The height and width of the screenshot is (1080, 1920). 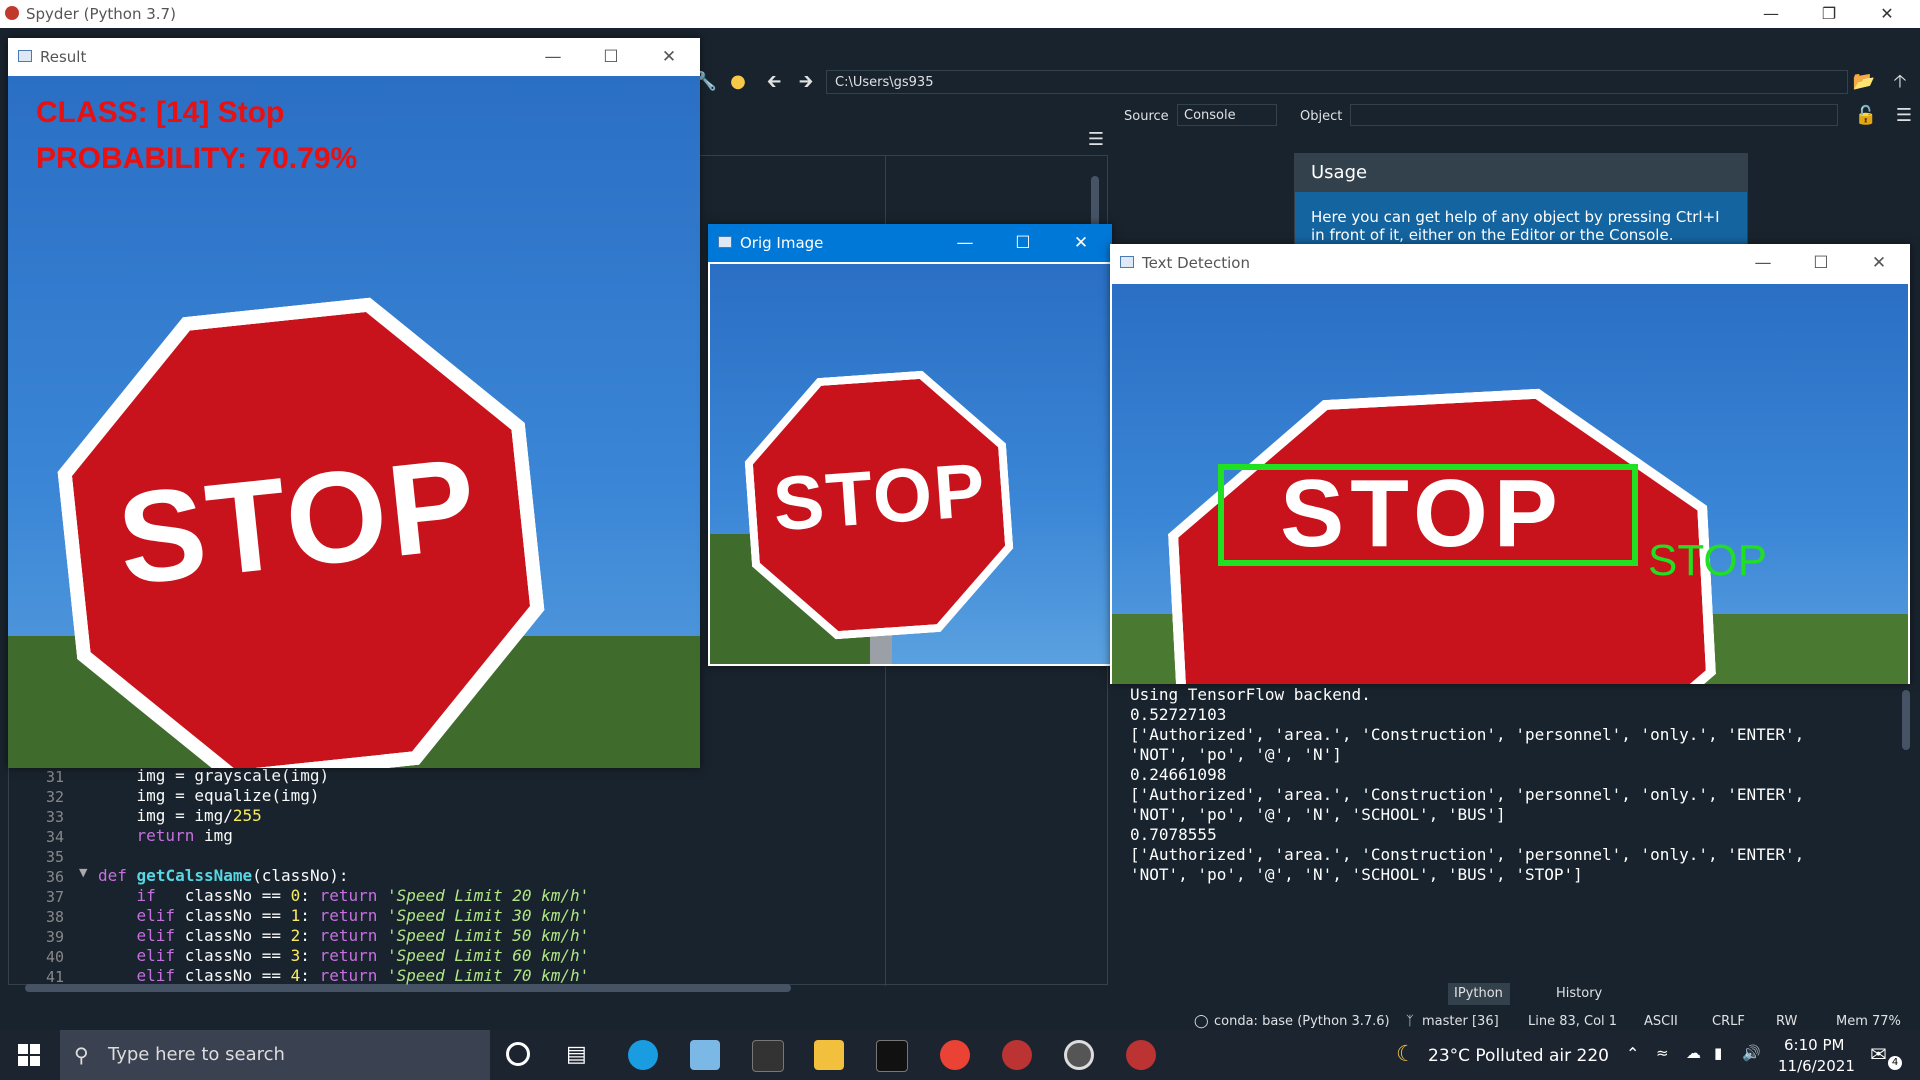 What do you see at coordinates (611, 57) in the screenshot?
I see `result-maximize-button: ☐` at bounding box center [611, 57].